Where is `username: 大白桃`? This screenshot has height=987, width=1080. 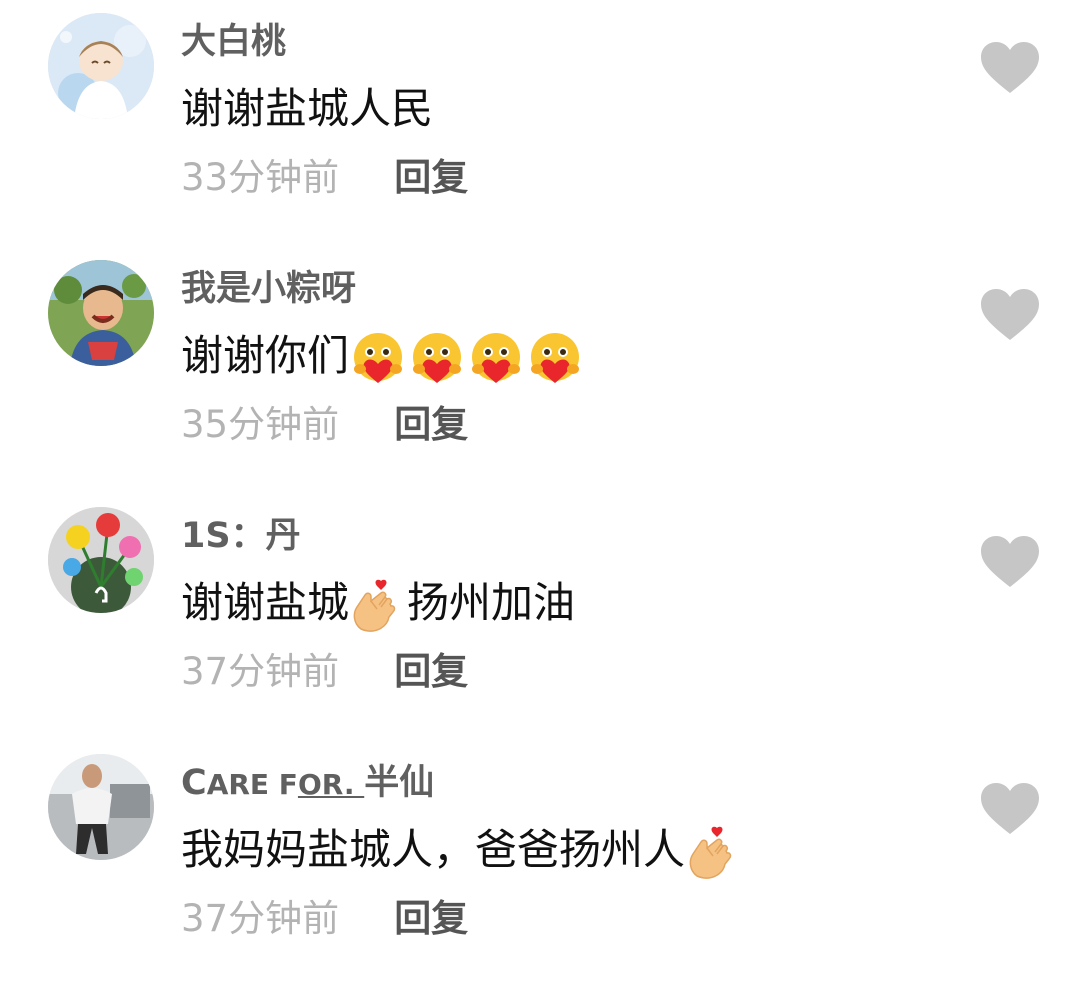
username: 大白桃 is located at coordinates (233, 42).